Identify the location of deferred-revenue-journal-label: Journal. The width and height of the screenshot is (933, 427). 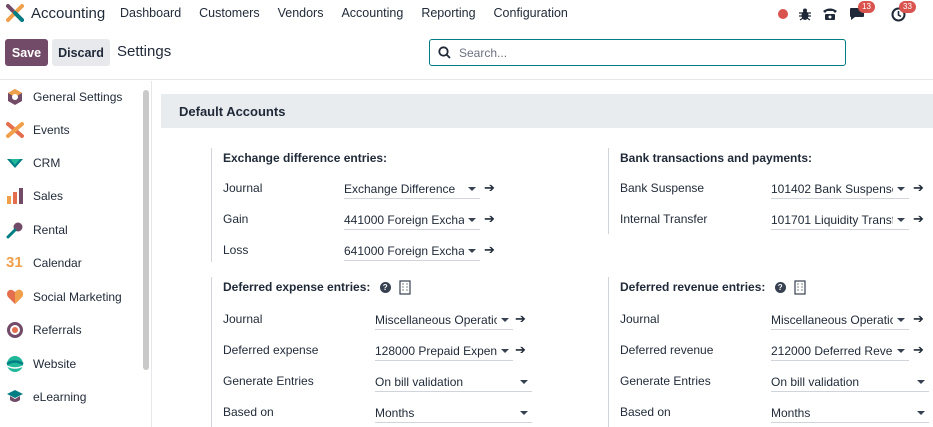
(640, 319).